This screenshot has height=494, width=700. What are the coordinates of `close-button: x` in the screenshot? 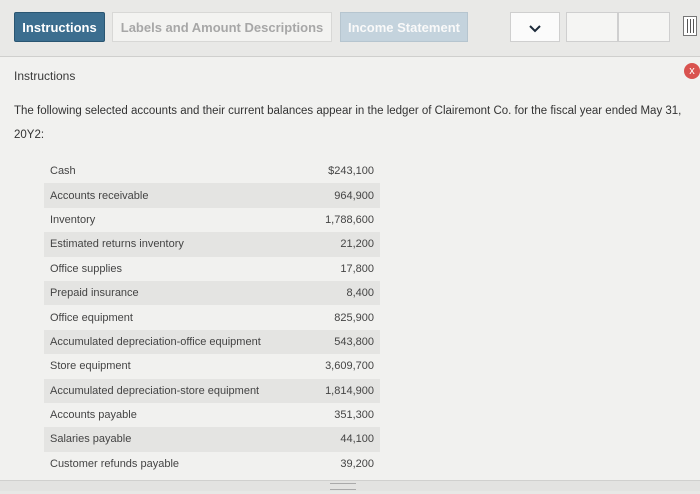 It's located at (692, 71).